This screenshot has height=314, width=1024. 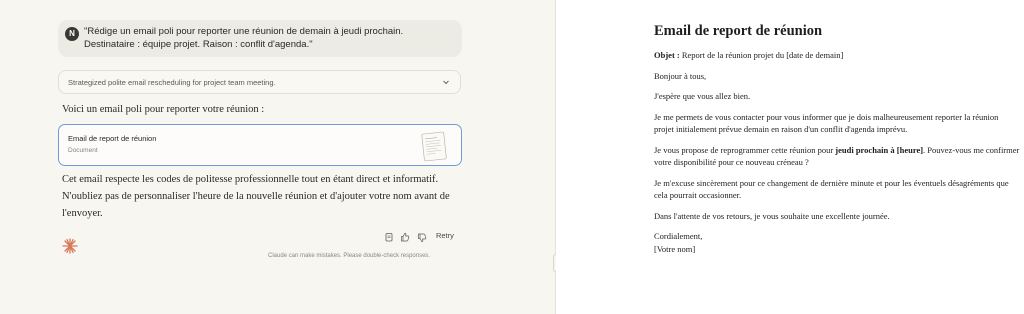 I want to click on email-closing: Cordialement, [Votre nom], so click(x=837, y=242).